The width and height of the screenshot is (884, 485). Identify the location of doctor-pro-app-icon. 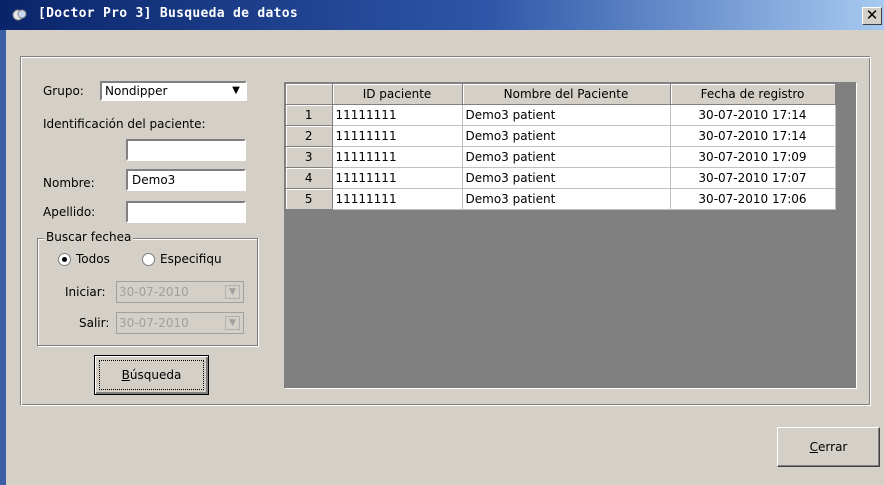
(19, 15).